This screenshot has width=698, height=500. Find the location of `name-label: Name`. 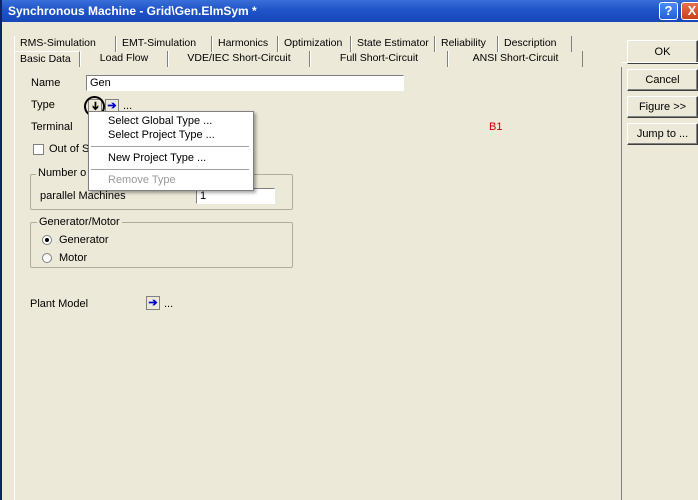

name-label: Name is located at coordinates (46, 83).